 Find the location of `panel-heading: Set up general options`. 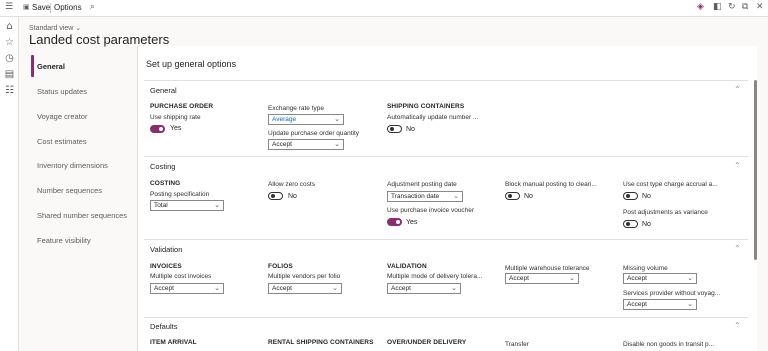

panel-heading: Set up general options is located at coordinates (191, 64).